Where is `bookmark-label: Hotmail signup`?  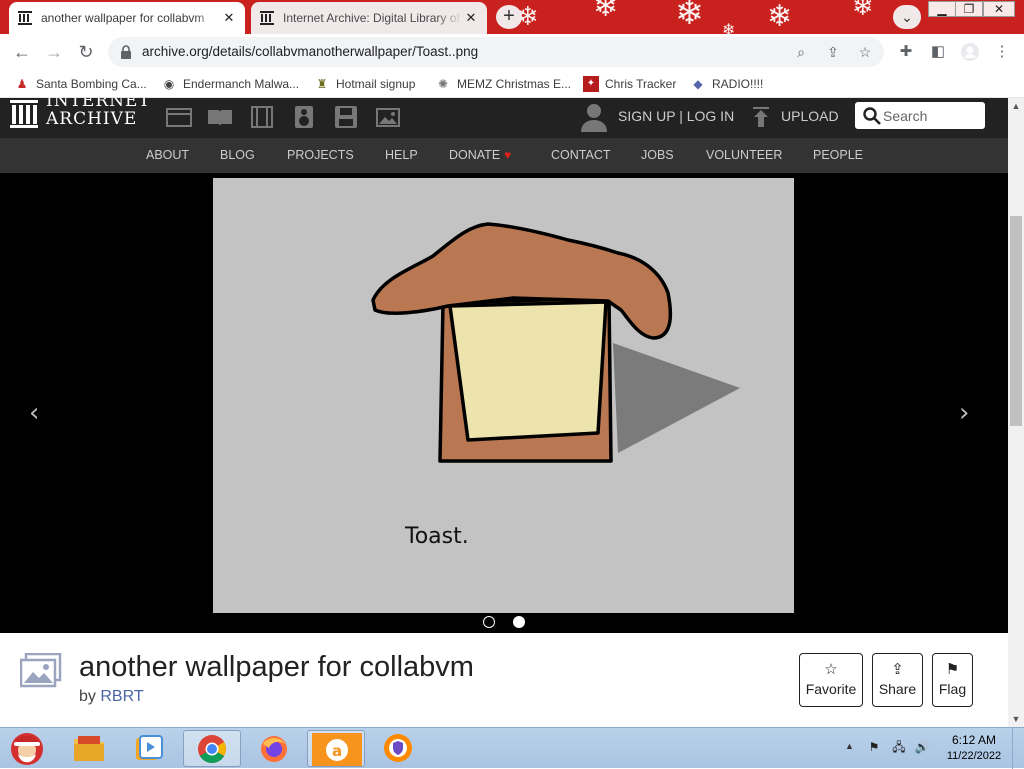 bookmark-label: Hotmail signup is located at coordinates (376, 84).